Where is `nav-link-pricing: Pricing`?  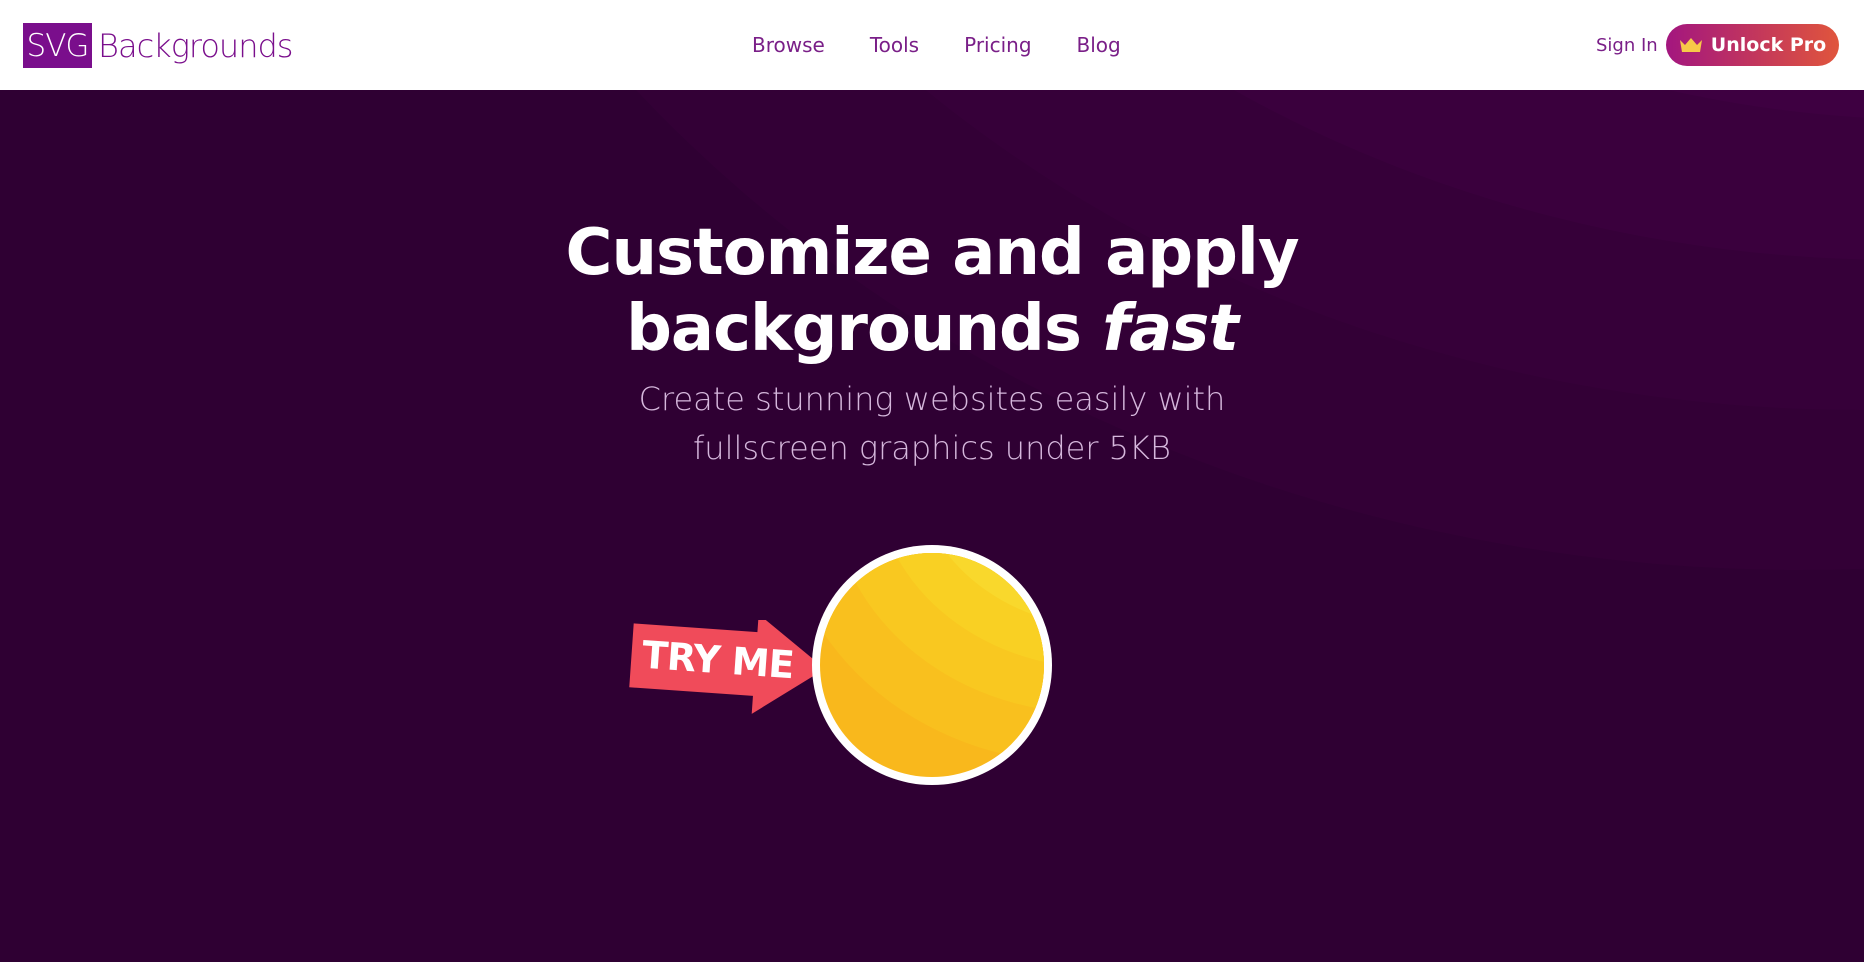 nav-link-pricing: Pricing is located at coordinates (997, 45).